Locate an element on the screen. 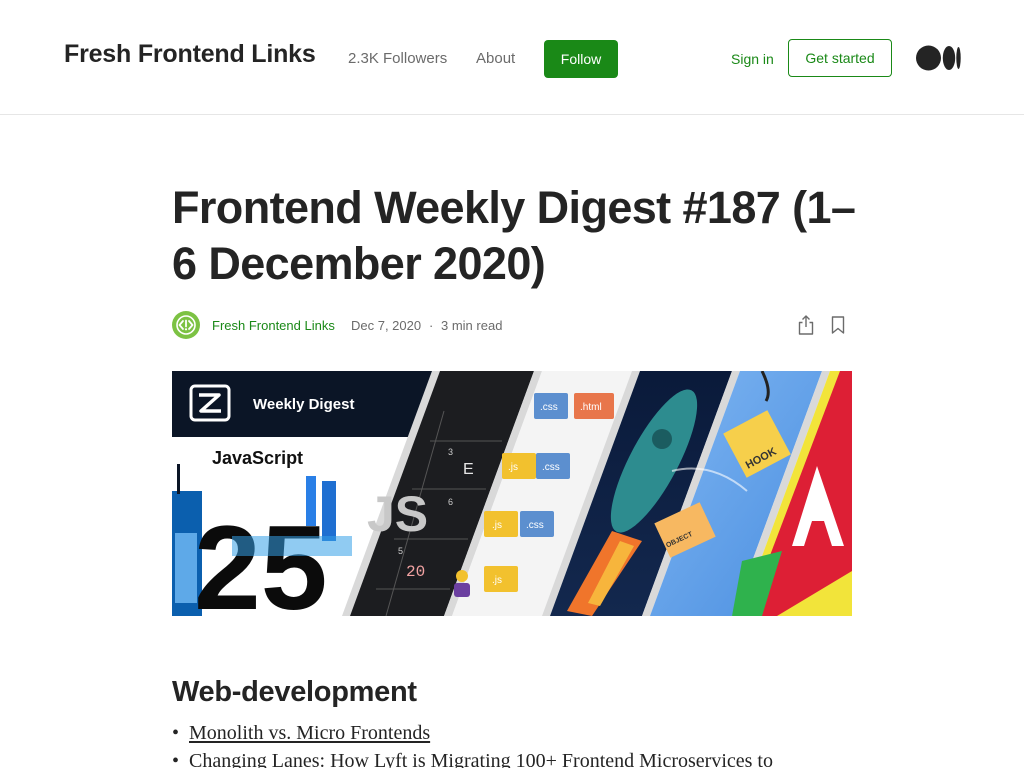 The height and width of the screenshot is (768, 1024). read-time: 3 min read is located at coordinates (472, 325).